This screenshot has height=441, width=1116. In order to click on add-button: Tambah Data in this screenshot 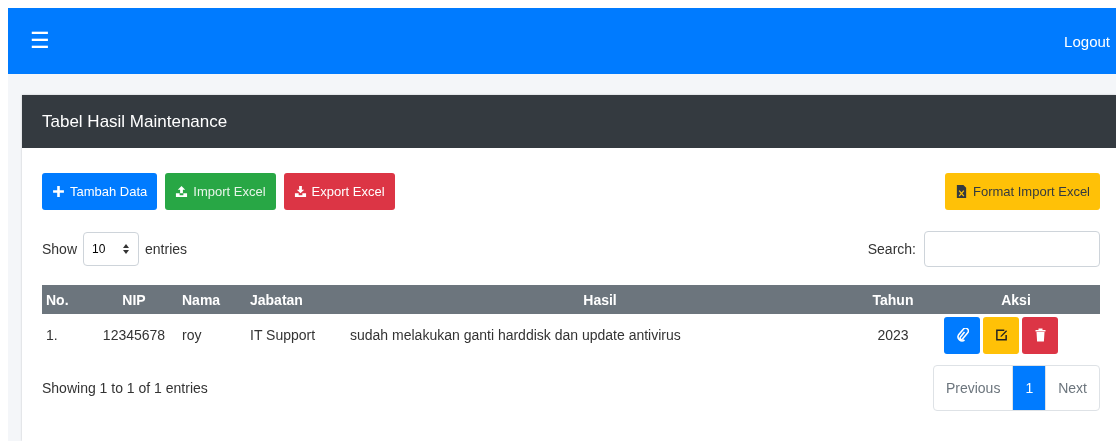, I will do `click(100, 191)`.